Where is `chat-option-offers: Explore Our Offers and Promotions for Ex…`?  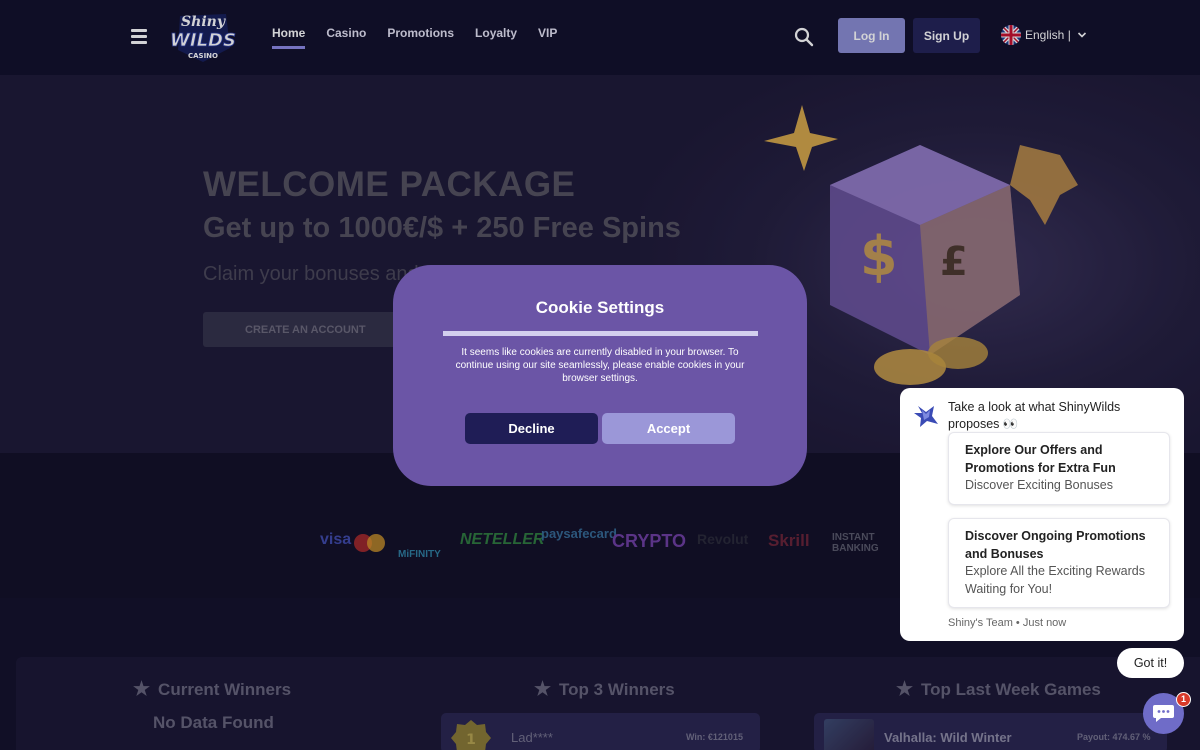 chat-option-offers: Explore Our Offers and Promotions for Ex… is located at coordinates (1059, 468).